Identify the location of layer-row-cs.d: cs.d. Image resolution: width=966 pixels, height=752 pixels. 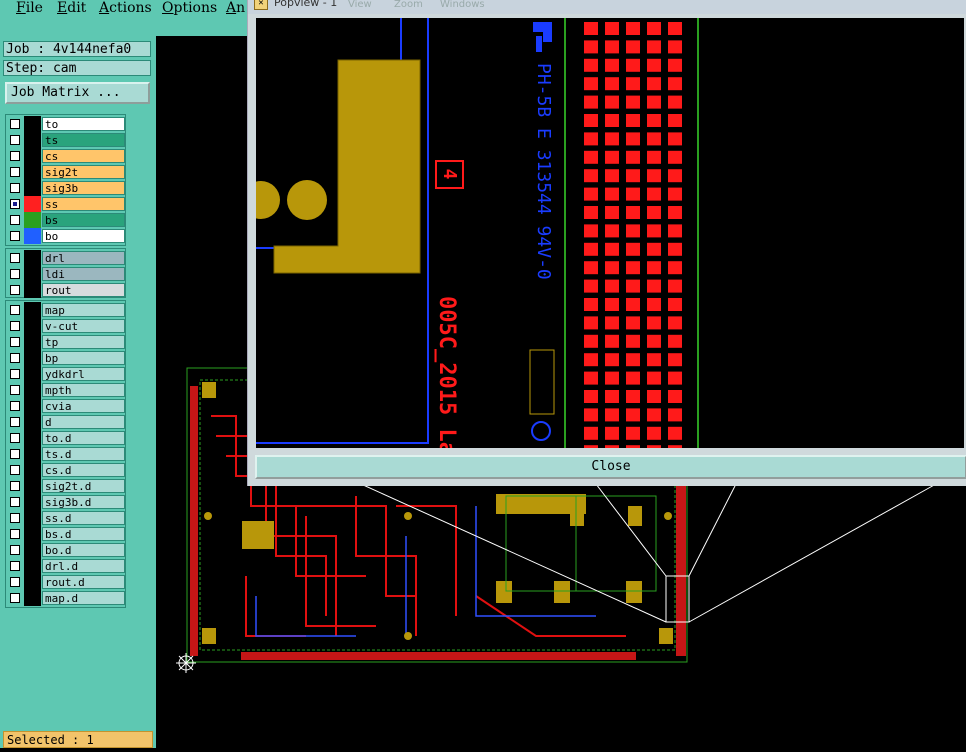
(65, 470).